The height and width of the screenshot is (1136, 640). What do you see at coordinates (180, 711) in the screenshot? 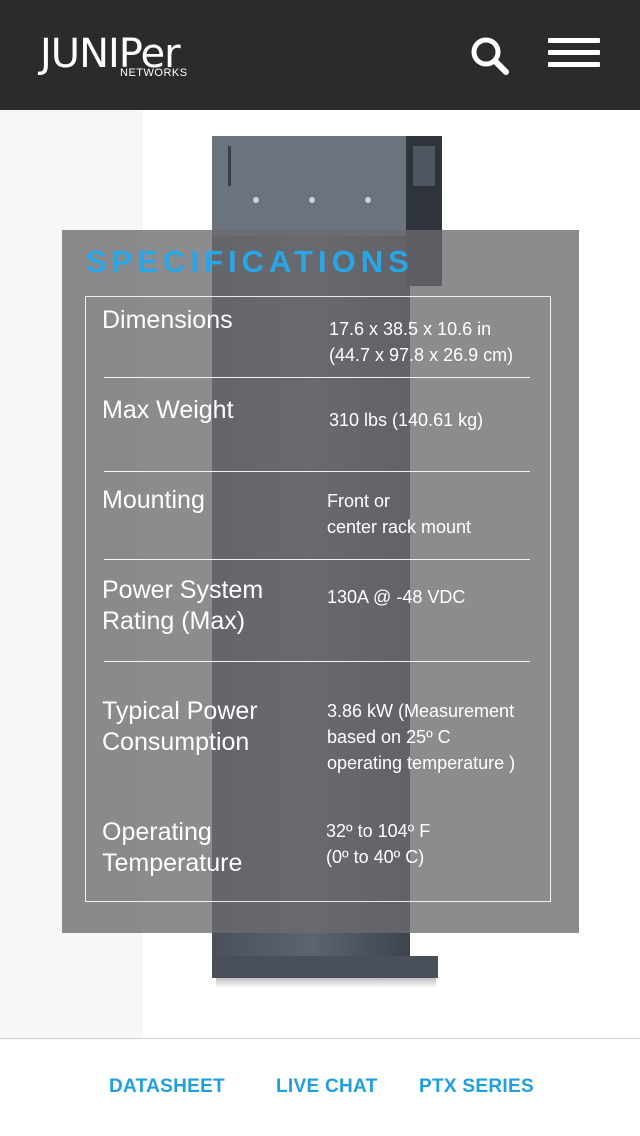
I see `spec-label-line: Typical Power` at bounding box center [180, 711].